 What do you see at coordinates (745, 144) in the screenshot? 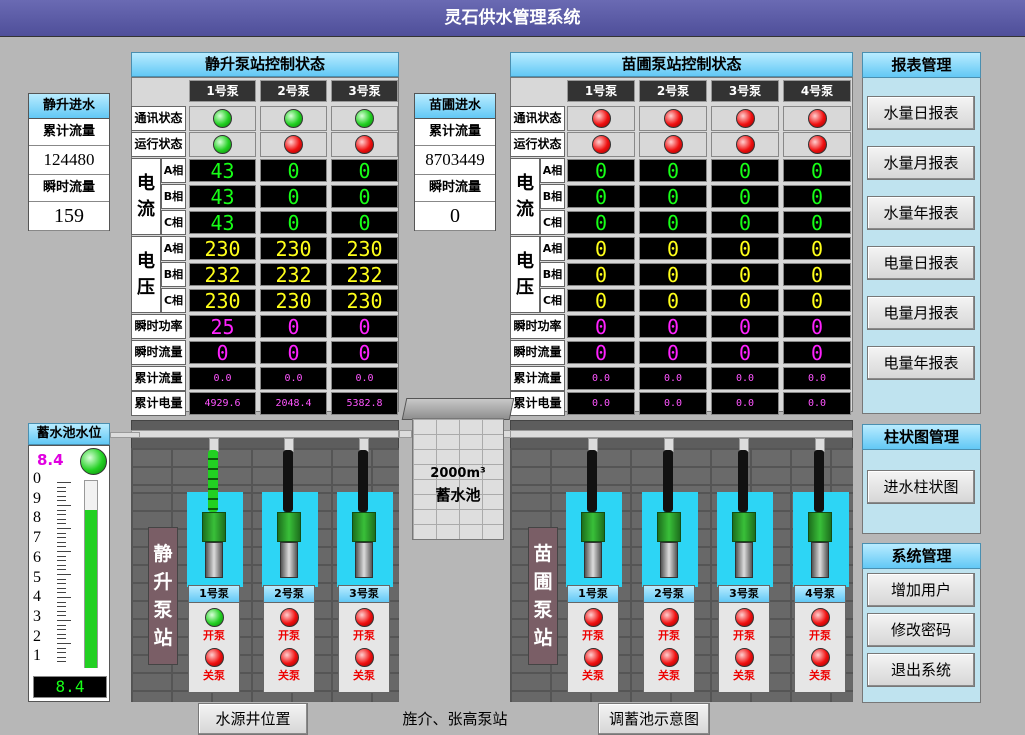
I see `right_station-run-led-cell` at bounding box center [745, 144].